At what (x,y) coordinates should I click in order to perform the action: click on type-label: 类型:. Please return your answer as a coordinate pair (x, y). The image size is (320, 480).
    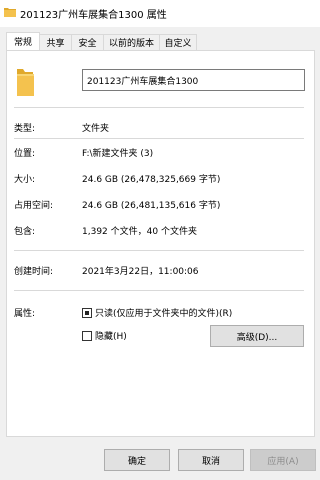
    Looking at the image, I should click on (25, 129).